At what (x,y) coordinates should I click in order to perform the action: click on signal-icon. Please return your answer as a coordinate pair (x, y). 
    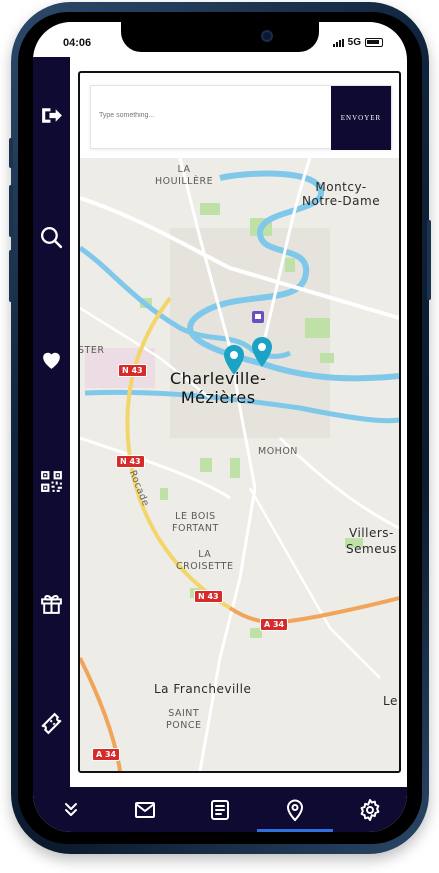
    Looking at the image, I should click on (338, 42).